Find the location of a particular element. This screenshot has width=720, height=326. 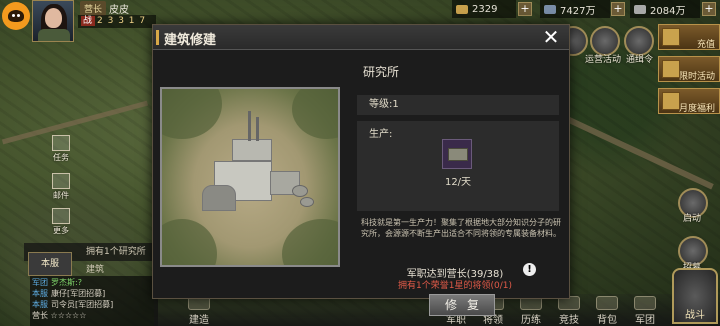

chat-line: 营长 ☆☆☆☆☆ is located at coordinates (59, 315).